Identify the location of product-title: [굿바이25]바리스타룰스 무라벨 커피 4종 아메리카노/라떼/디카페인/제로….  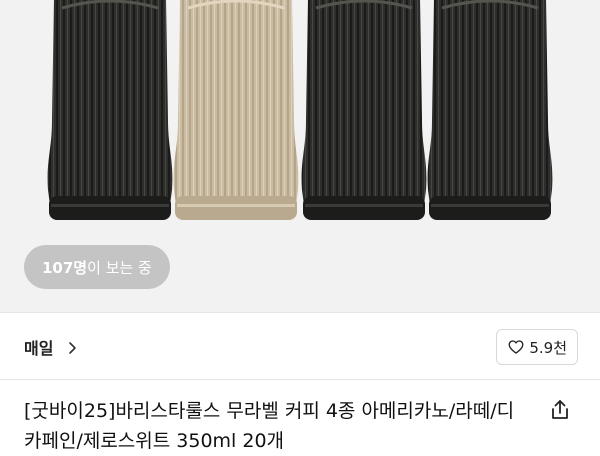
(269, 426).